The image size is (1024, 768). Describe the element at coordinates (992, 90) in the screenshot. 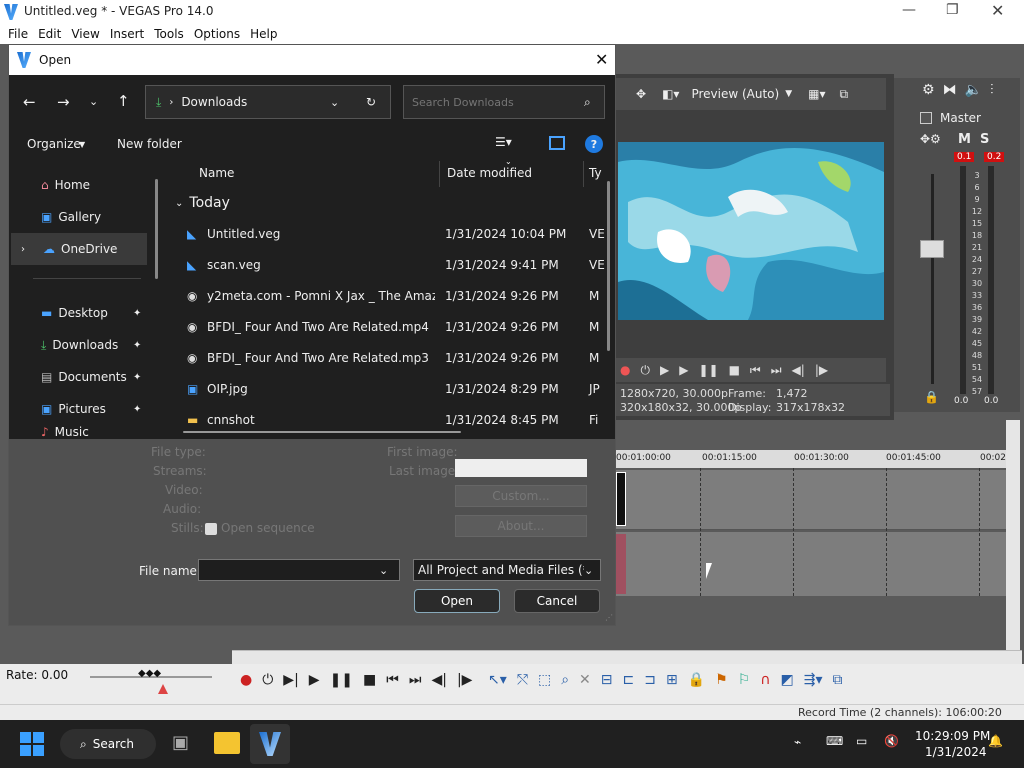

I see `channels-icon: ⫶` at that location.